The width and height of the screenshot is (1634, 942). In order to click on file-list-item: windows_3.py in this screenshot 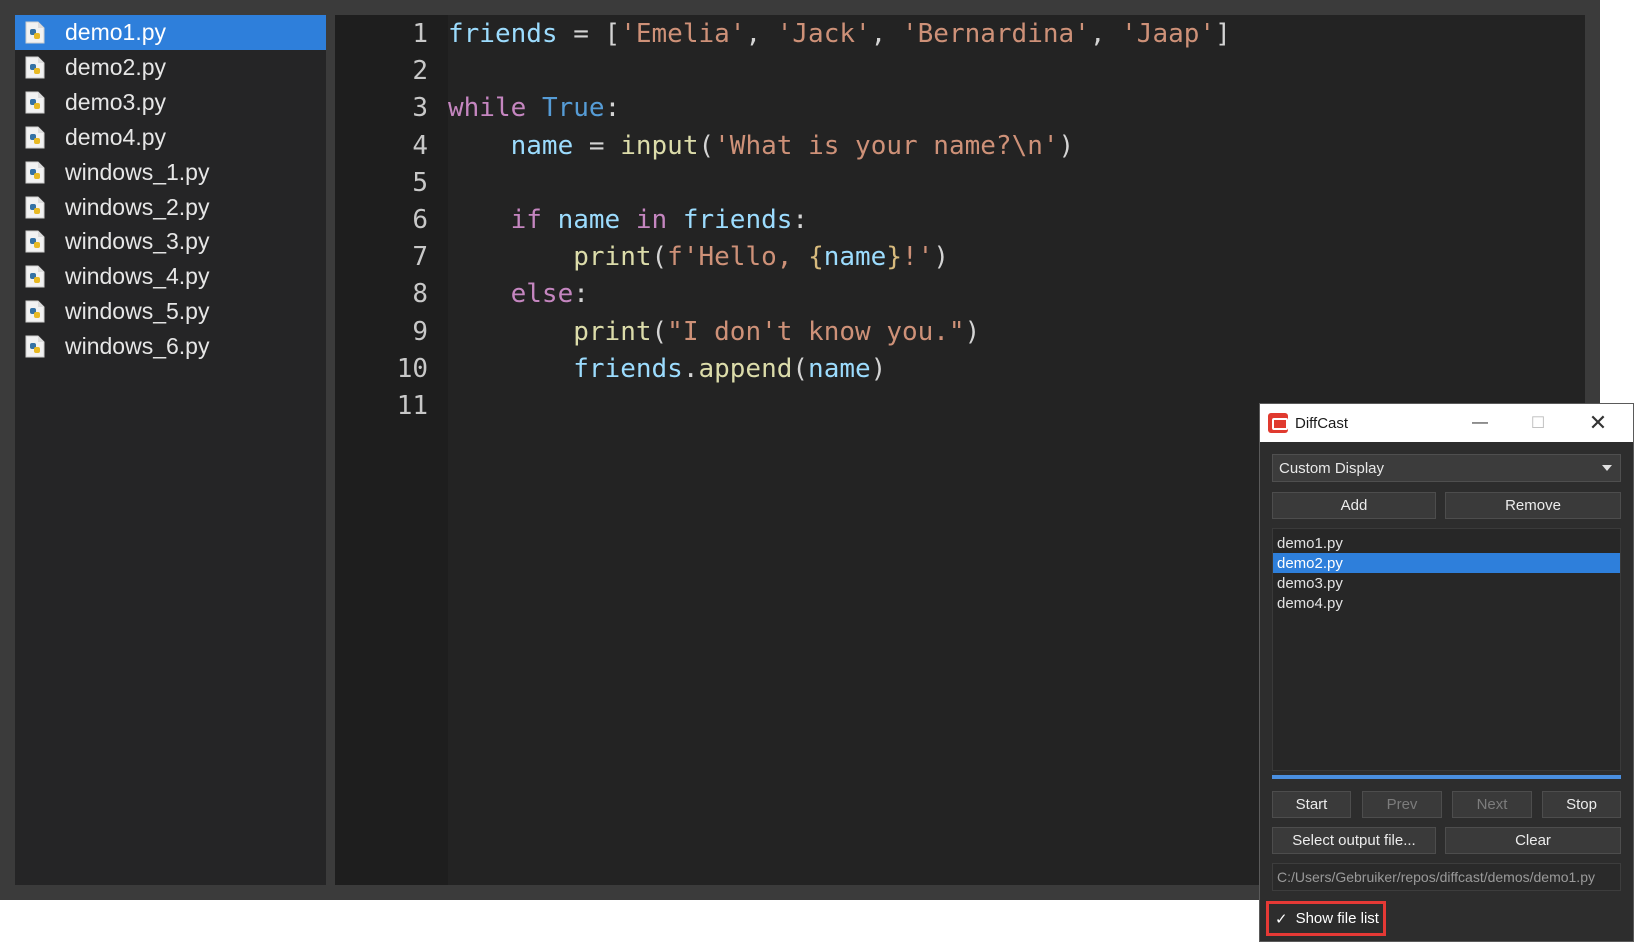, I will do `click(170, 241)`.